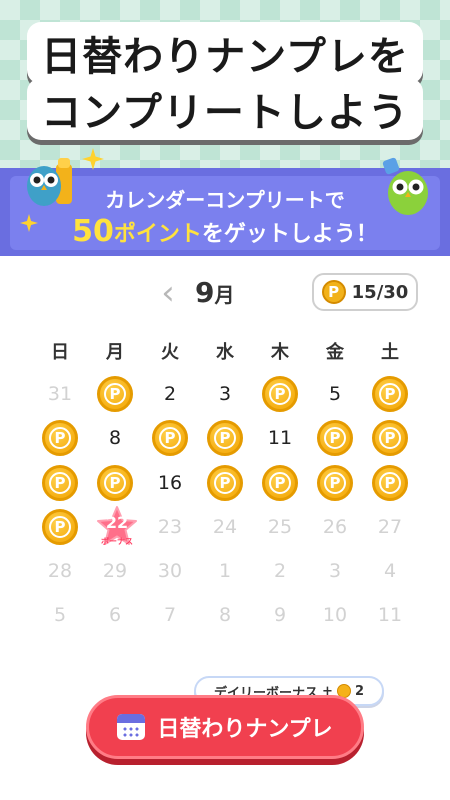 Image resolution: width=450 pixels, height=800 pixels. What do you see at coordinates (60, 352) in the screenshot?
I see `weekday-label: 日` at bounding box center [60, 352].